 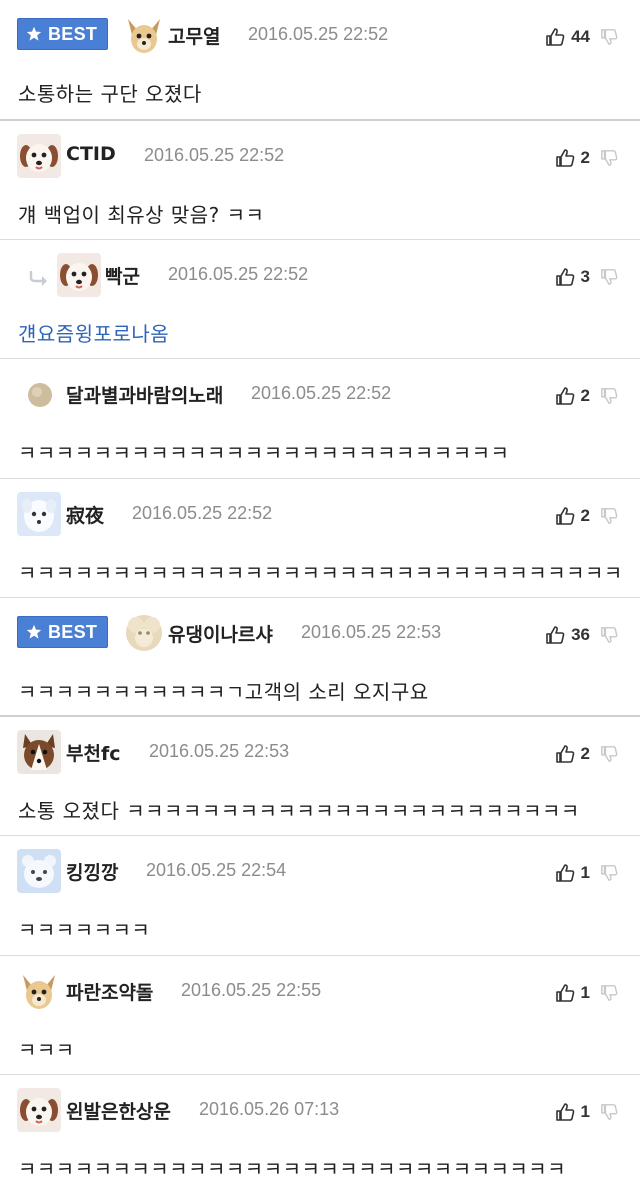 What do you see at coordinates (39, 752) in the screenshot?
I see `husky-avatar` at bounding box center [39, 752].